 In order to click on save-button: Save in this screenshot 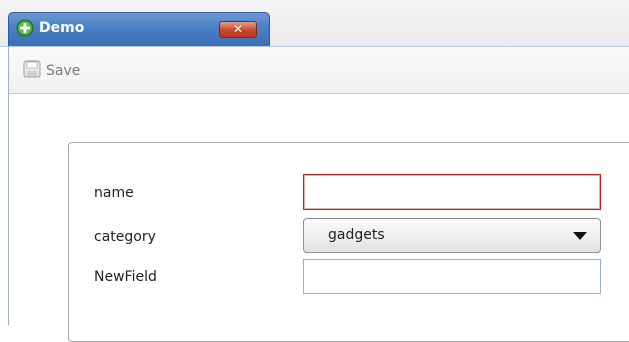, I will do `click(52, 71)`.